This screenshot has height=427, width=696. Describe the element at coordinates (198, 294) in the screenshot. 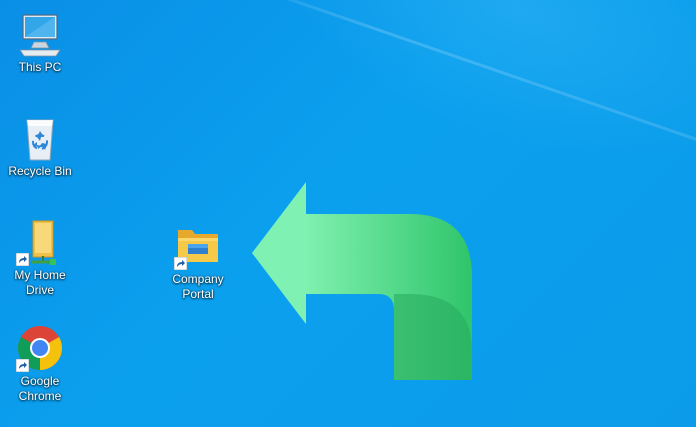

I see `desktop-icon-label-line-2: Portal` at that location.